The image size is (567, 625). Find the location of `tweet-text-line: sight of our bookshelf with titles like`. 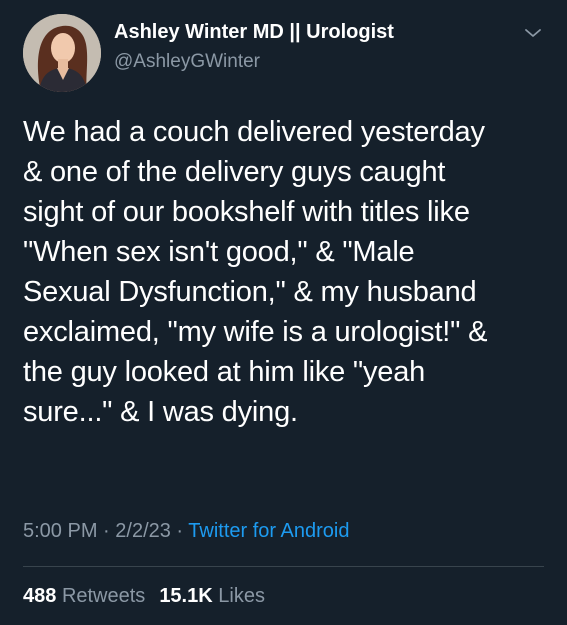

tweet-text-line: sight of our bookshelf with titles like is located at coordinates (246, 212).